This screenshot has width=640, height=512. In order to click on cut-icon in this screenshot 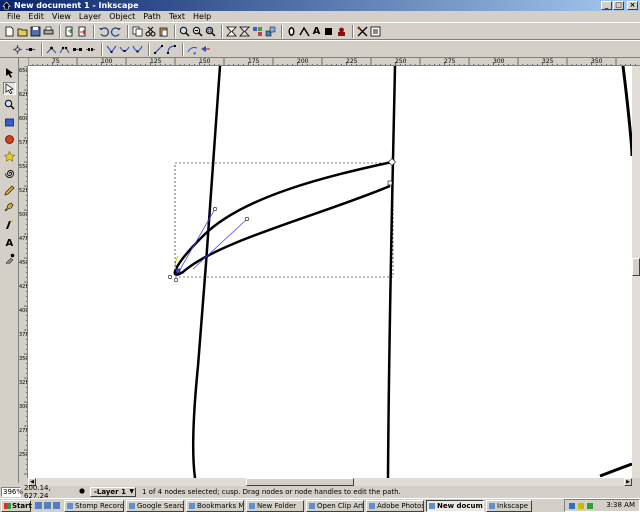, I will do `click(150, 31)`.